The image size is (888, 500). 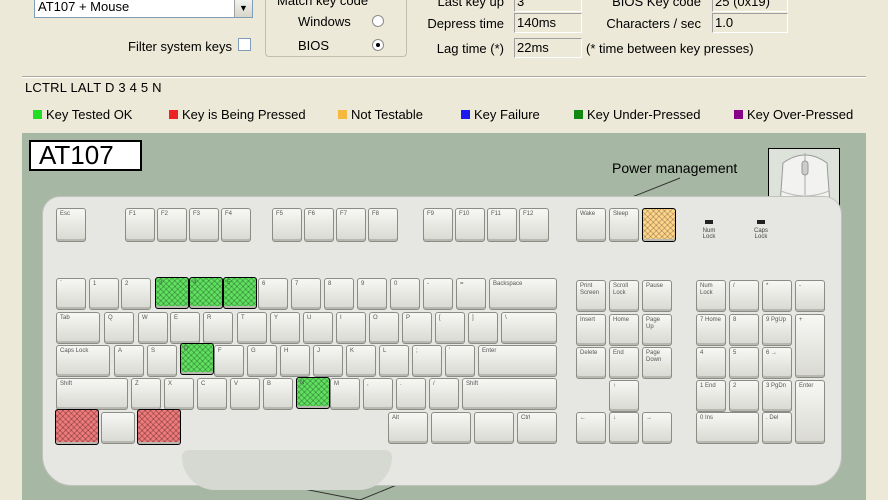 I want to click on key-num-1: 1, so click(x=104, y=294).